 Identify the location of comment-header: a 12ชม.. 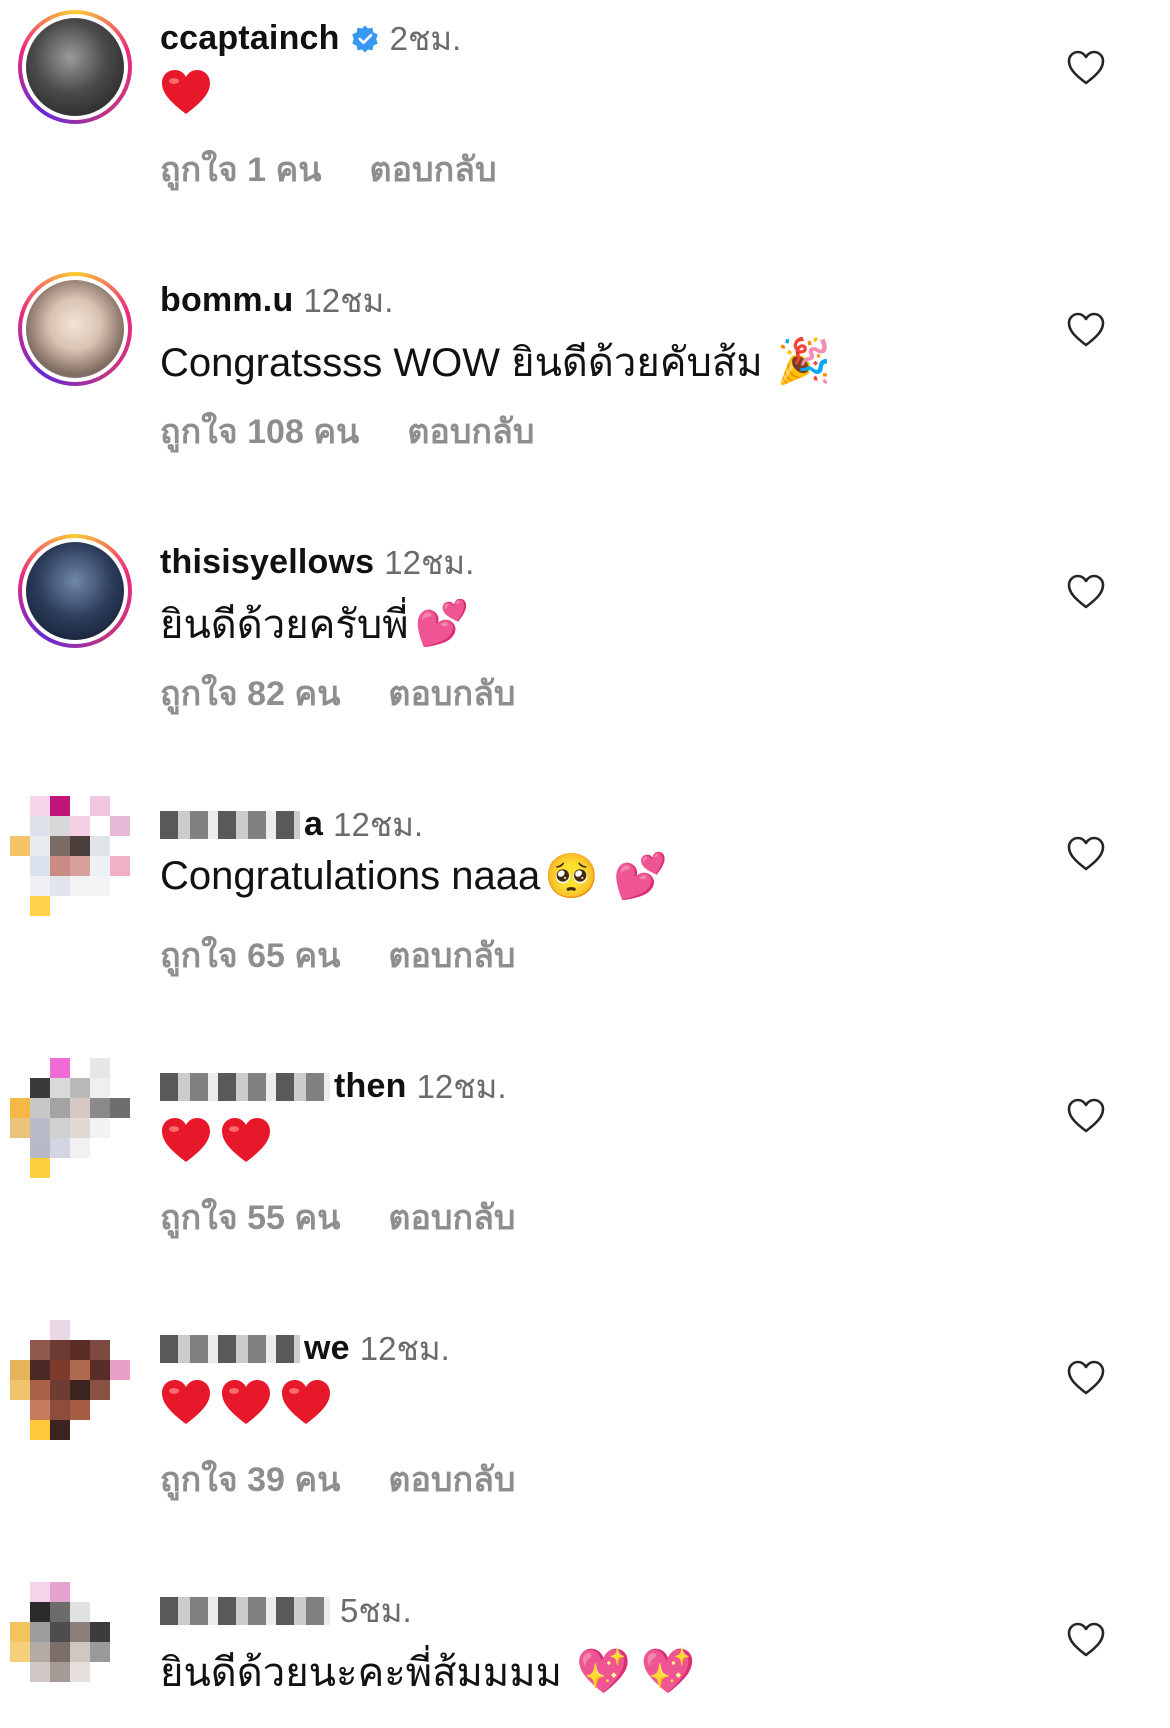
(291, 824).